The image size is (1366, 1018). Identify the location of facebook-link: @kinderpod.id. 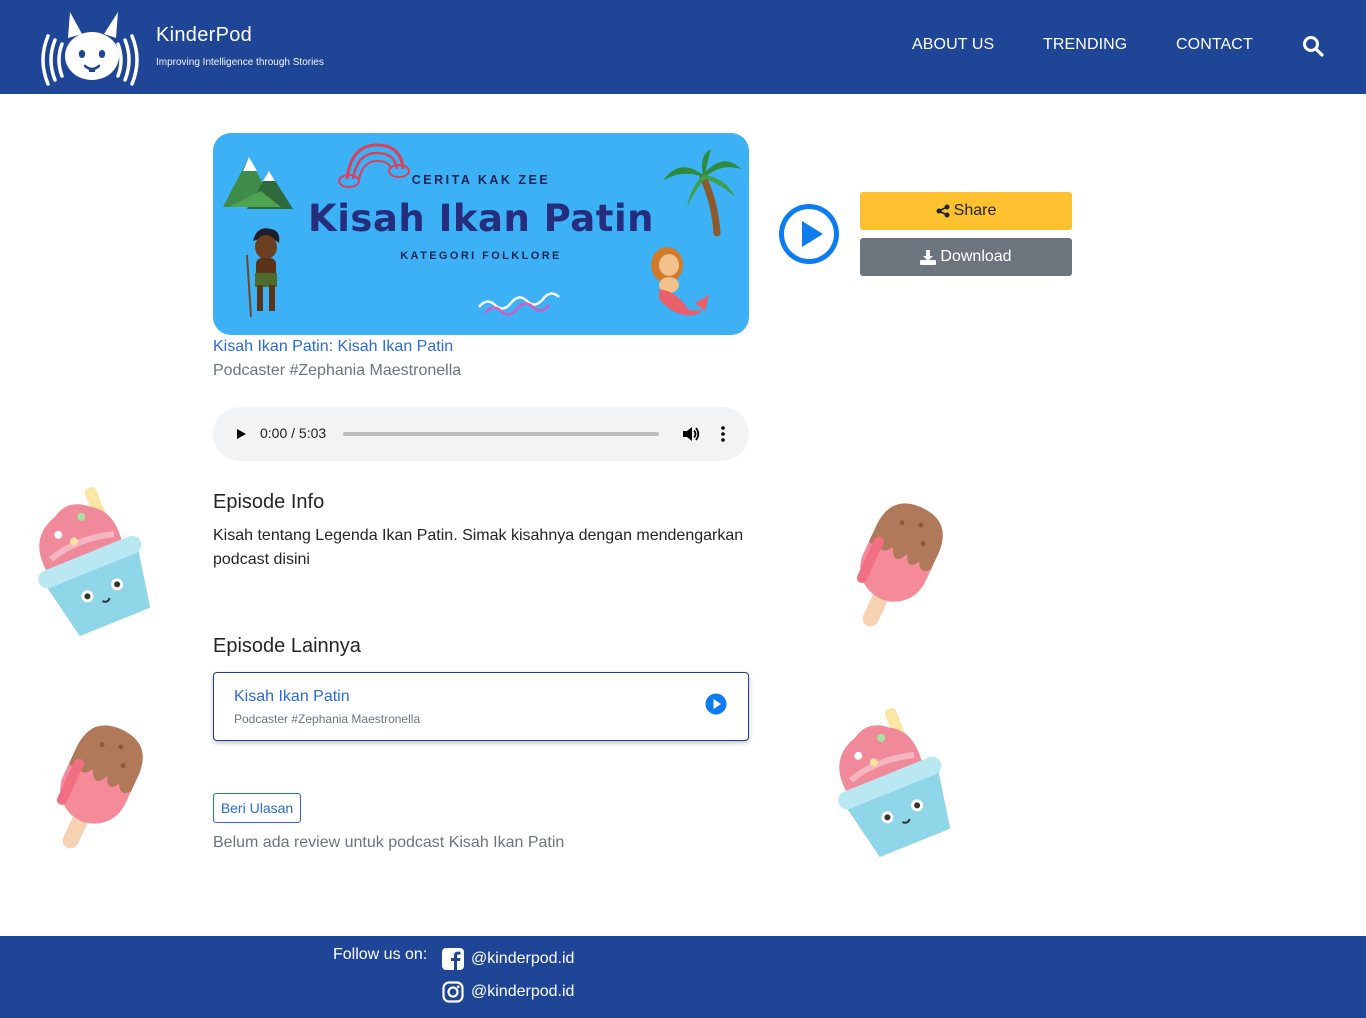
(508, 959).